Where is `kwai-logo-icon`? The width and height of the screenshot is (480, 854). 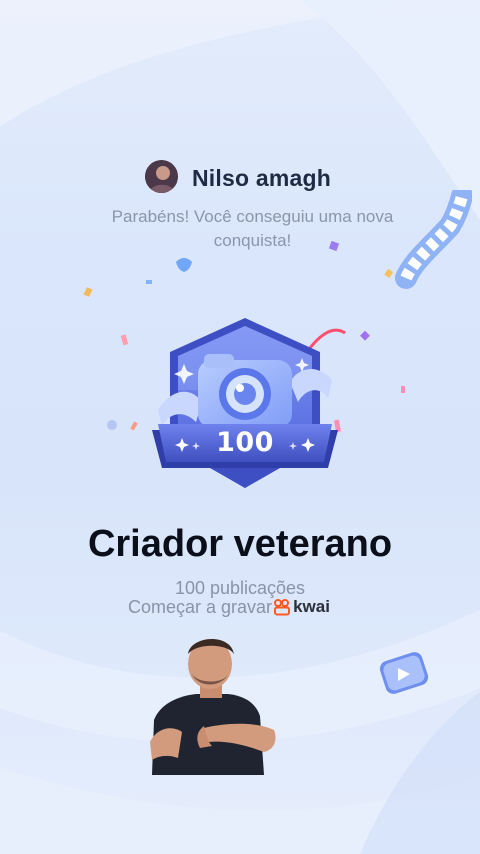 kwai-logo-icon is located at coordinates (282, 606).